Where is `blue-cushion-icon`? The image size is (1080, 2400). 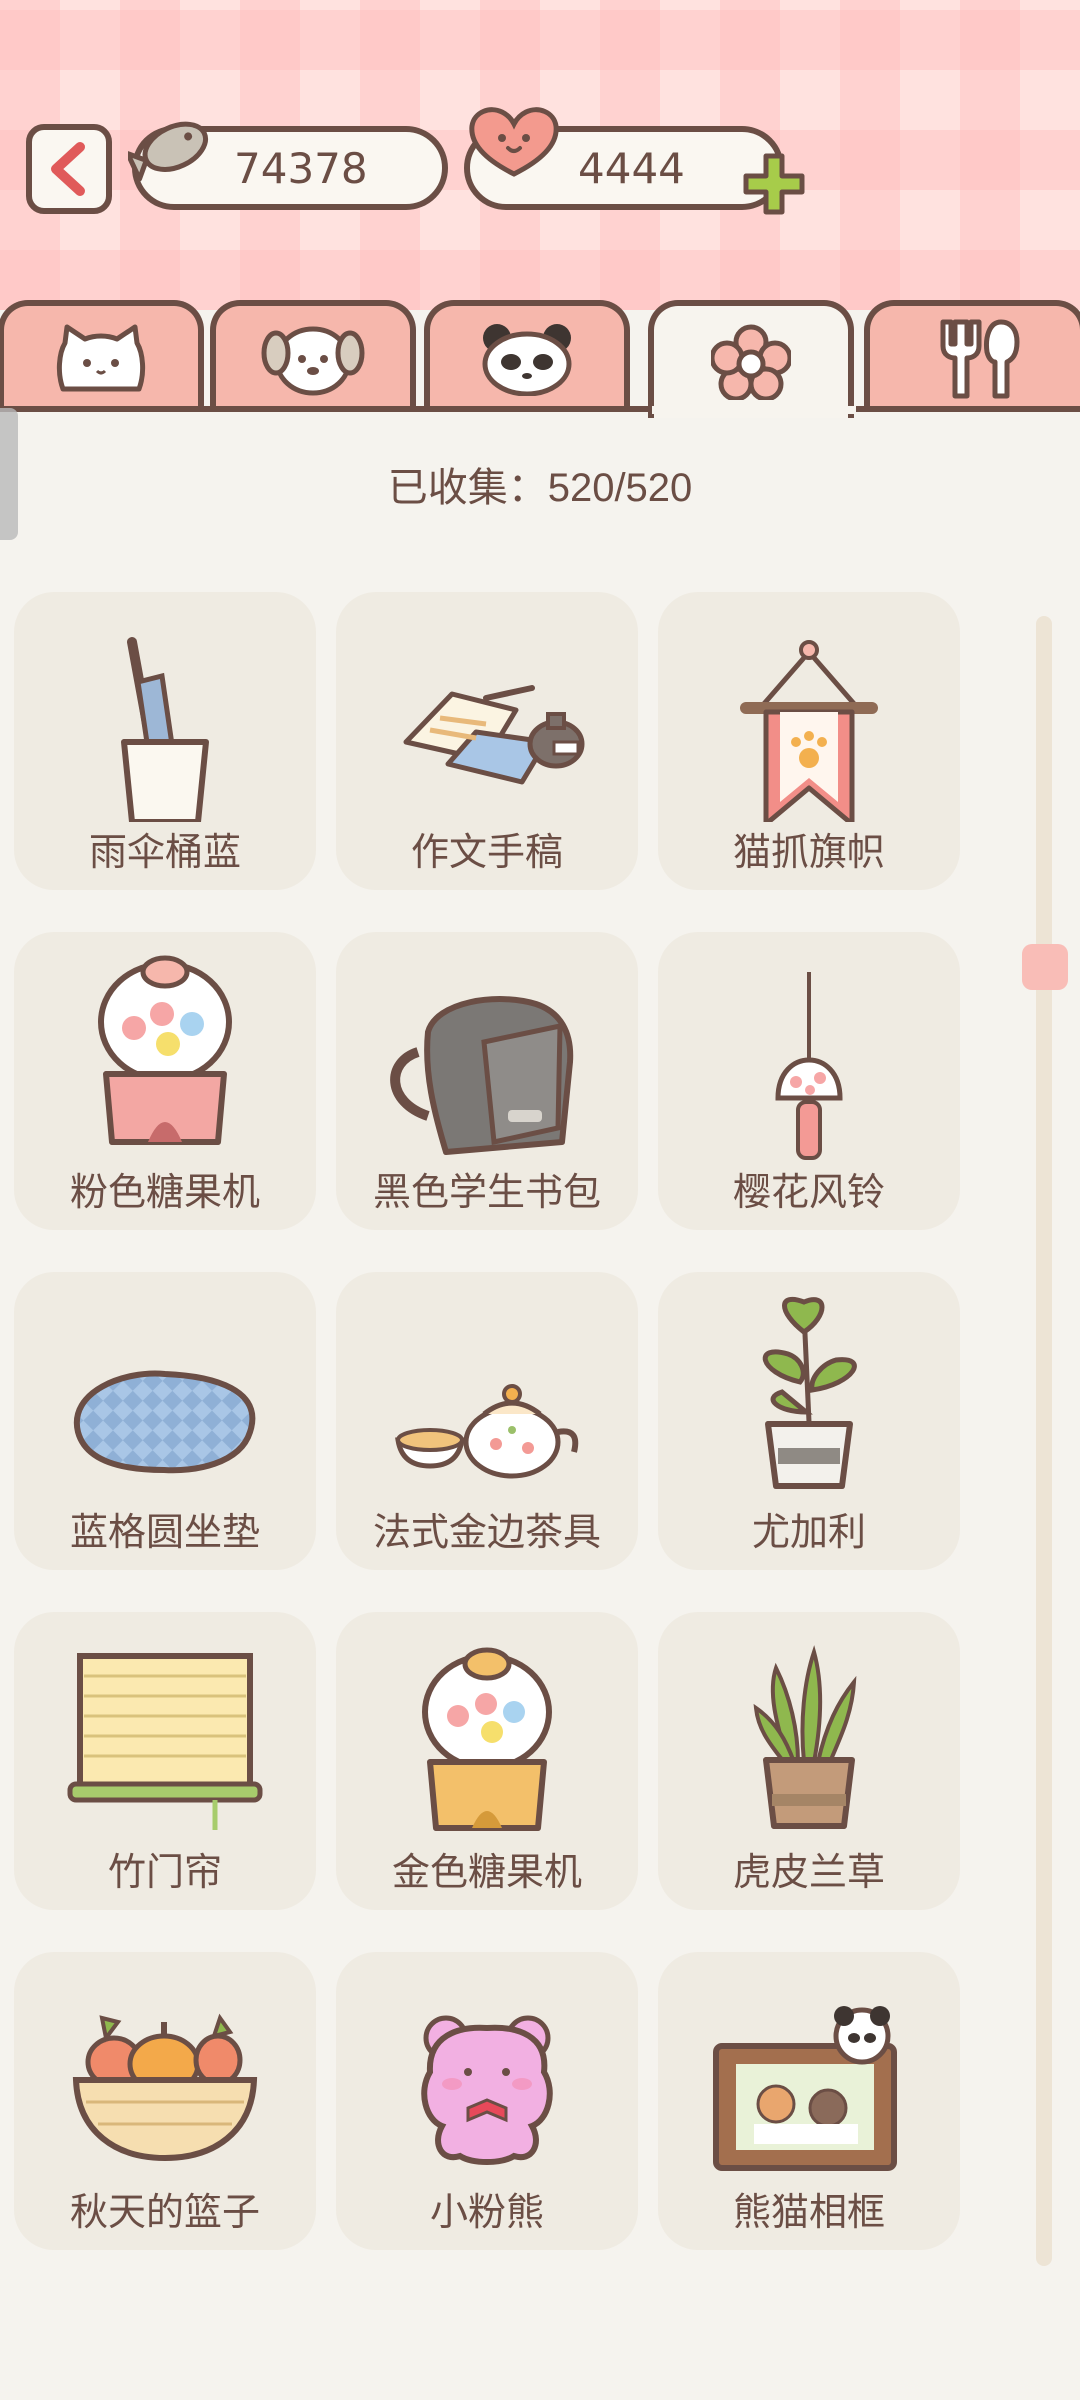
blue-cushion-icon is located at coordinates (164, 1422).